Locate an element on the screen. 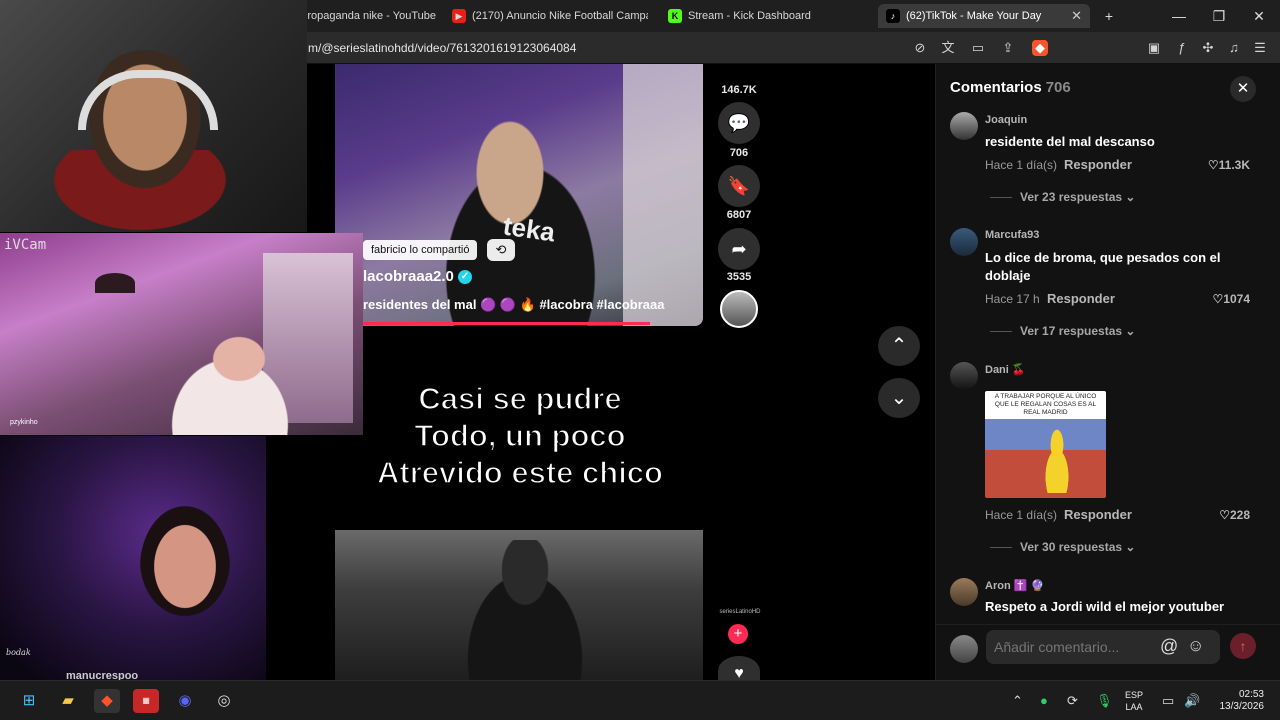 The image size is (1280, 720). repost-icon: ⟲ is located at coordinates (501, 250).